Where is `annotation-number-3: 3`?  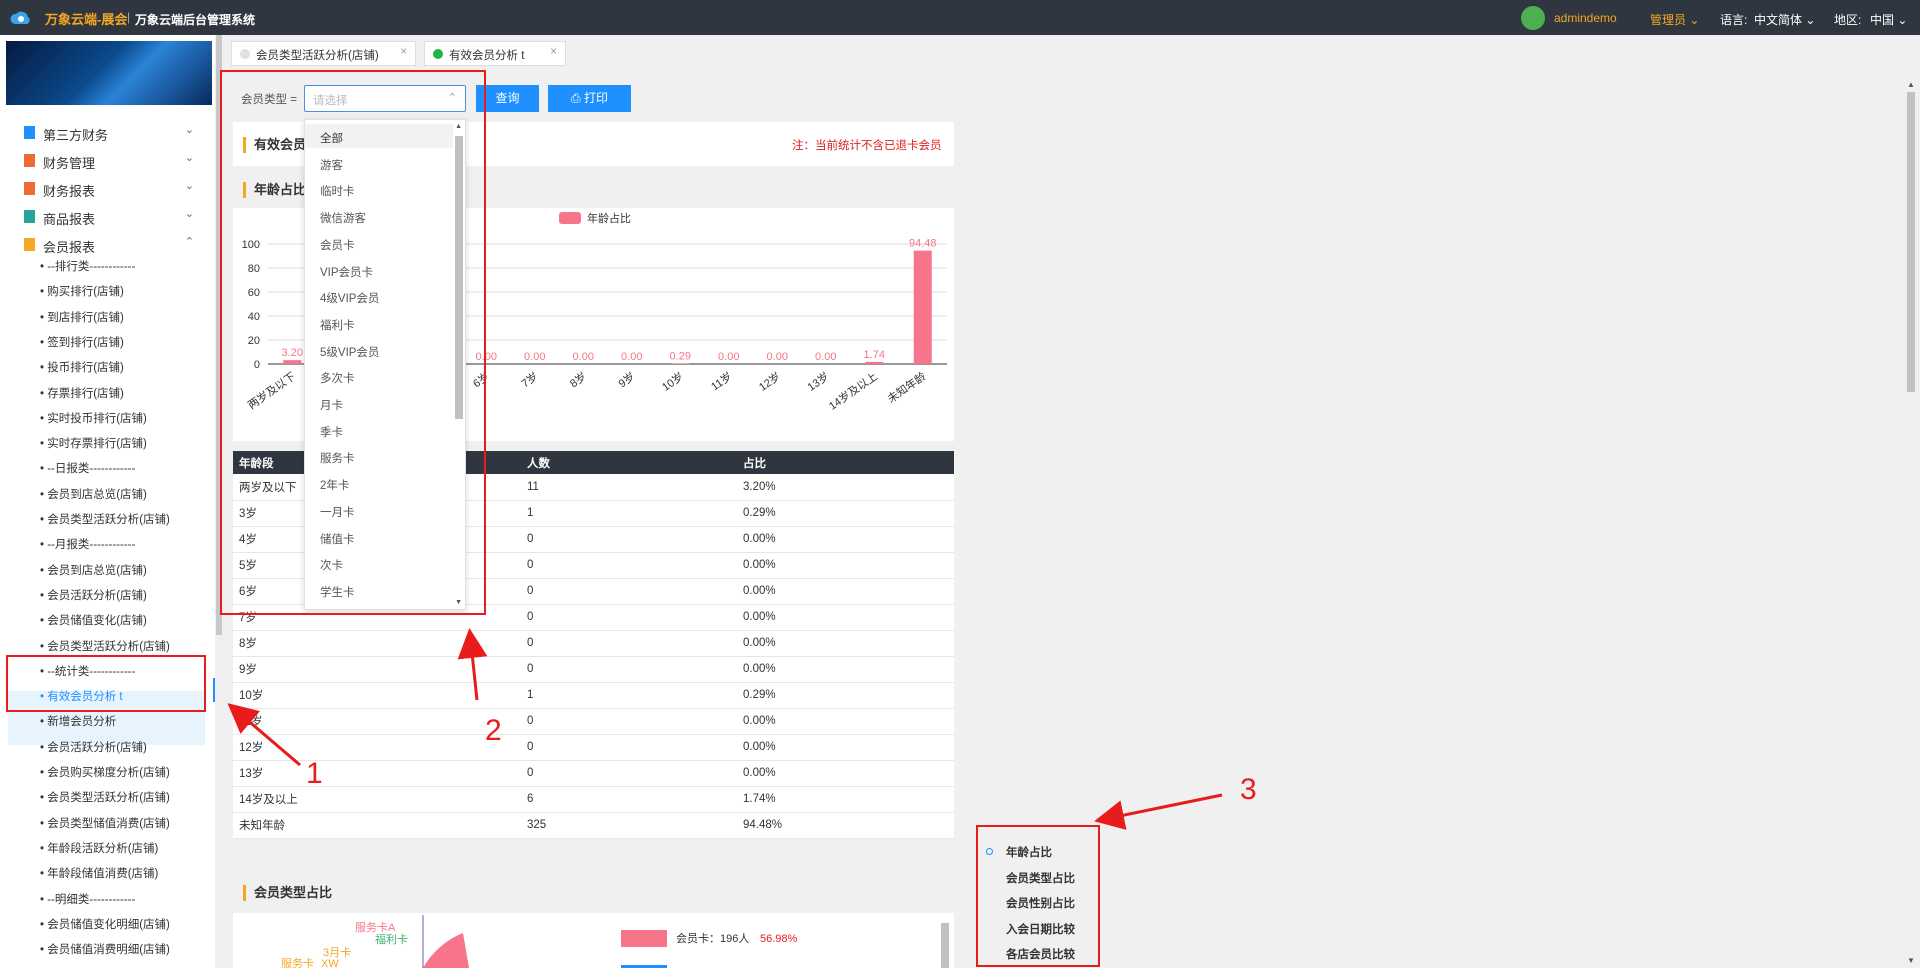 annotation-number-3: 3 is located at coordinates (1248, 789).